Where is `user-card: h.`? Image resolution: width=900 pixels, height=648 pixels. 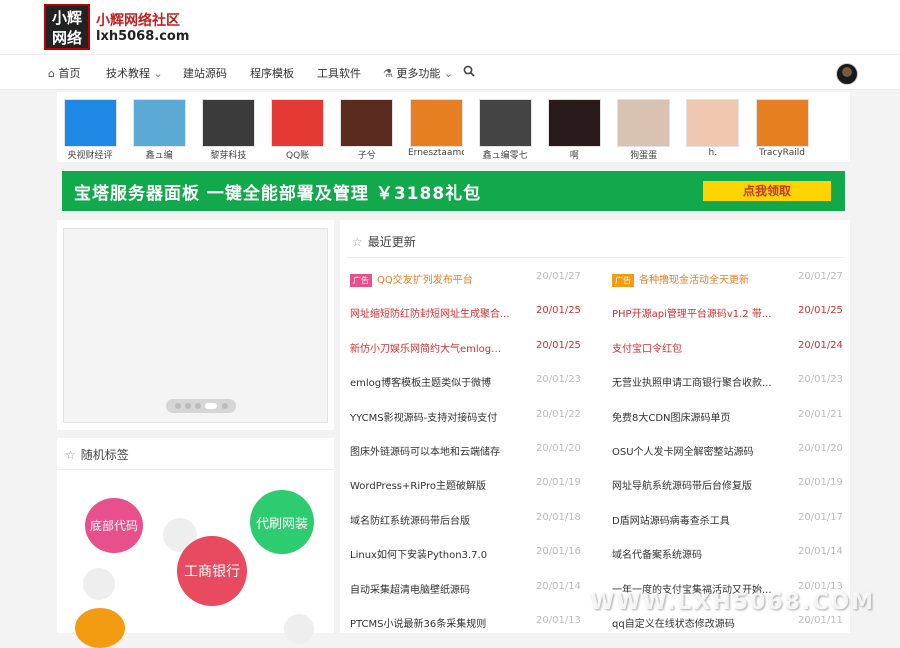
user-card: h. is located at coordinates (713, 128).